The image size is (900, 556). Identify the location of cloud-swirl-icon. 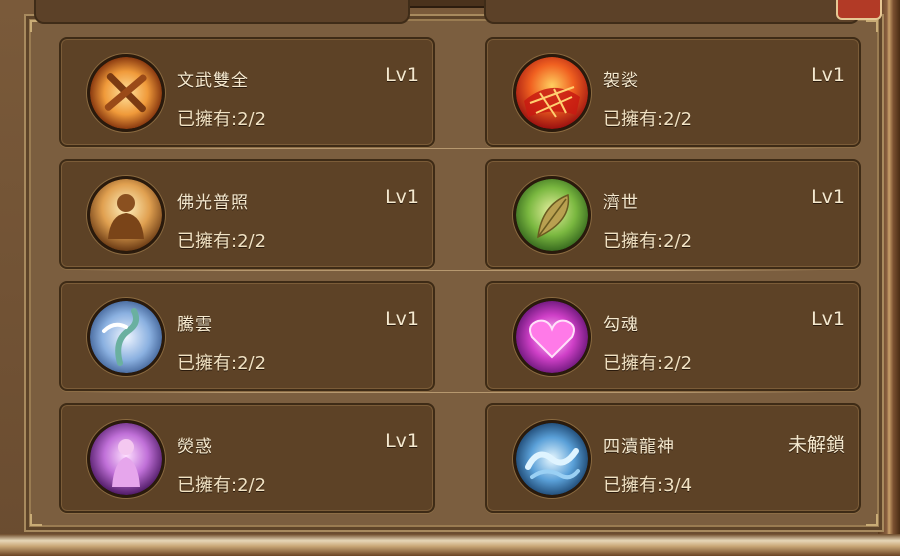
(126, 337).